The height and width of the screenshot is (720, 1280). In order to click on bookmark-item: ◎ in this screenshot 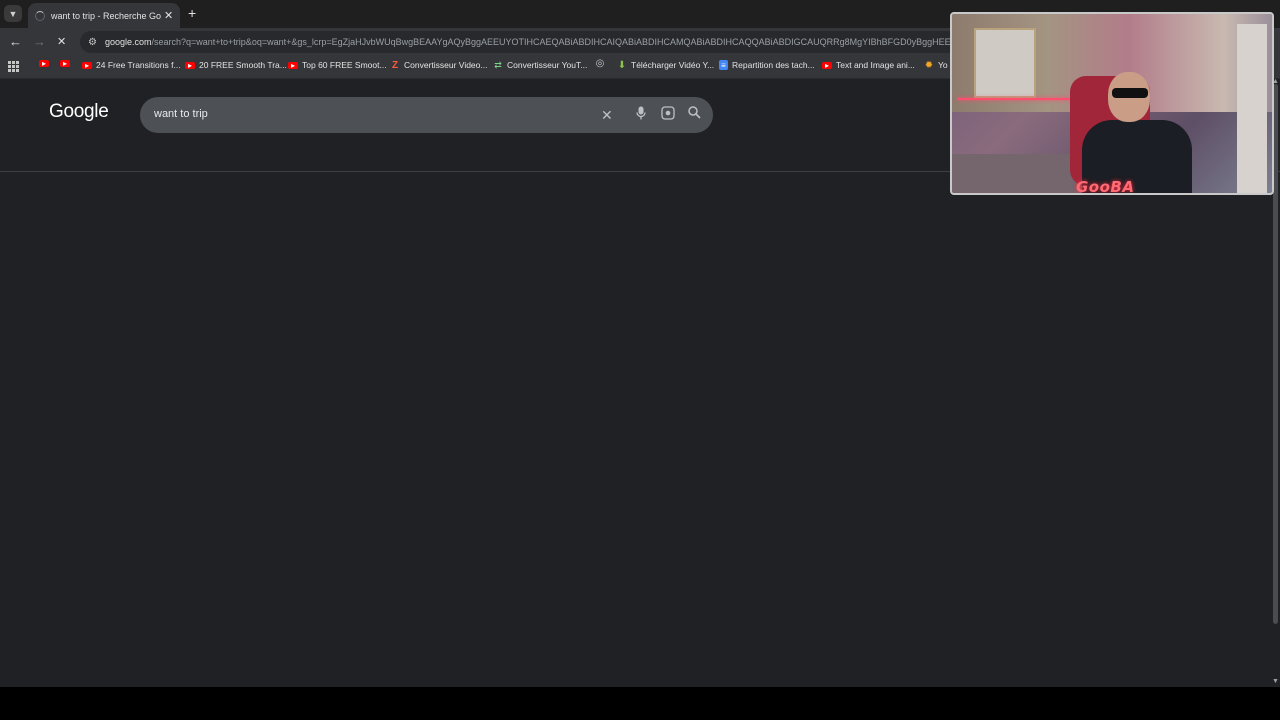, I will do `click(602, 63)`.